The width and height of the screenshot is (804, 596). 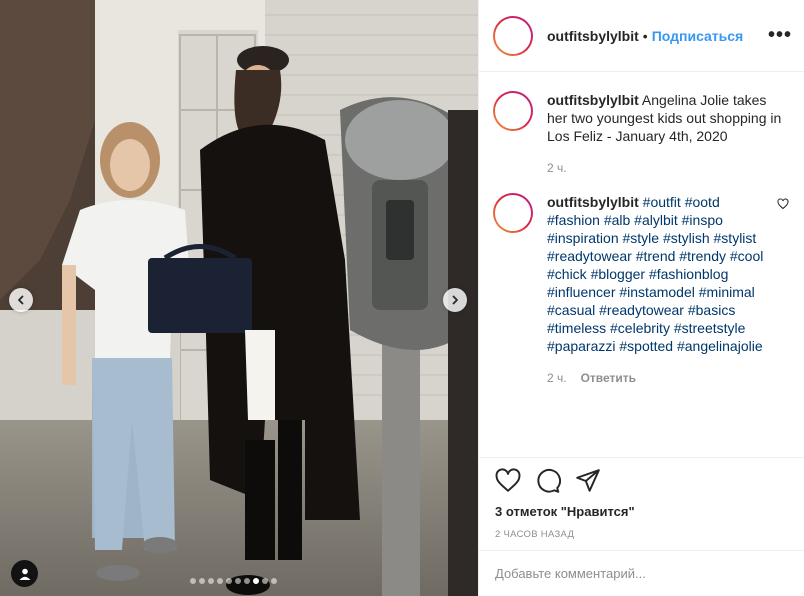 I want to click on carousel-indicator, so click(x=233, y=581).